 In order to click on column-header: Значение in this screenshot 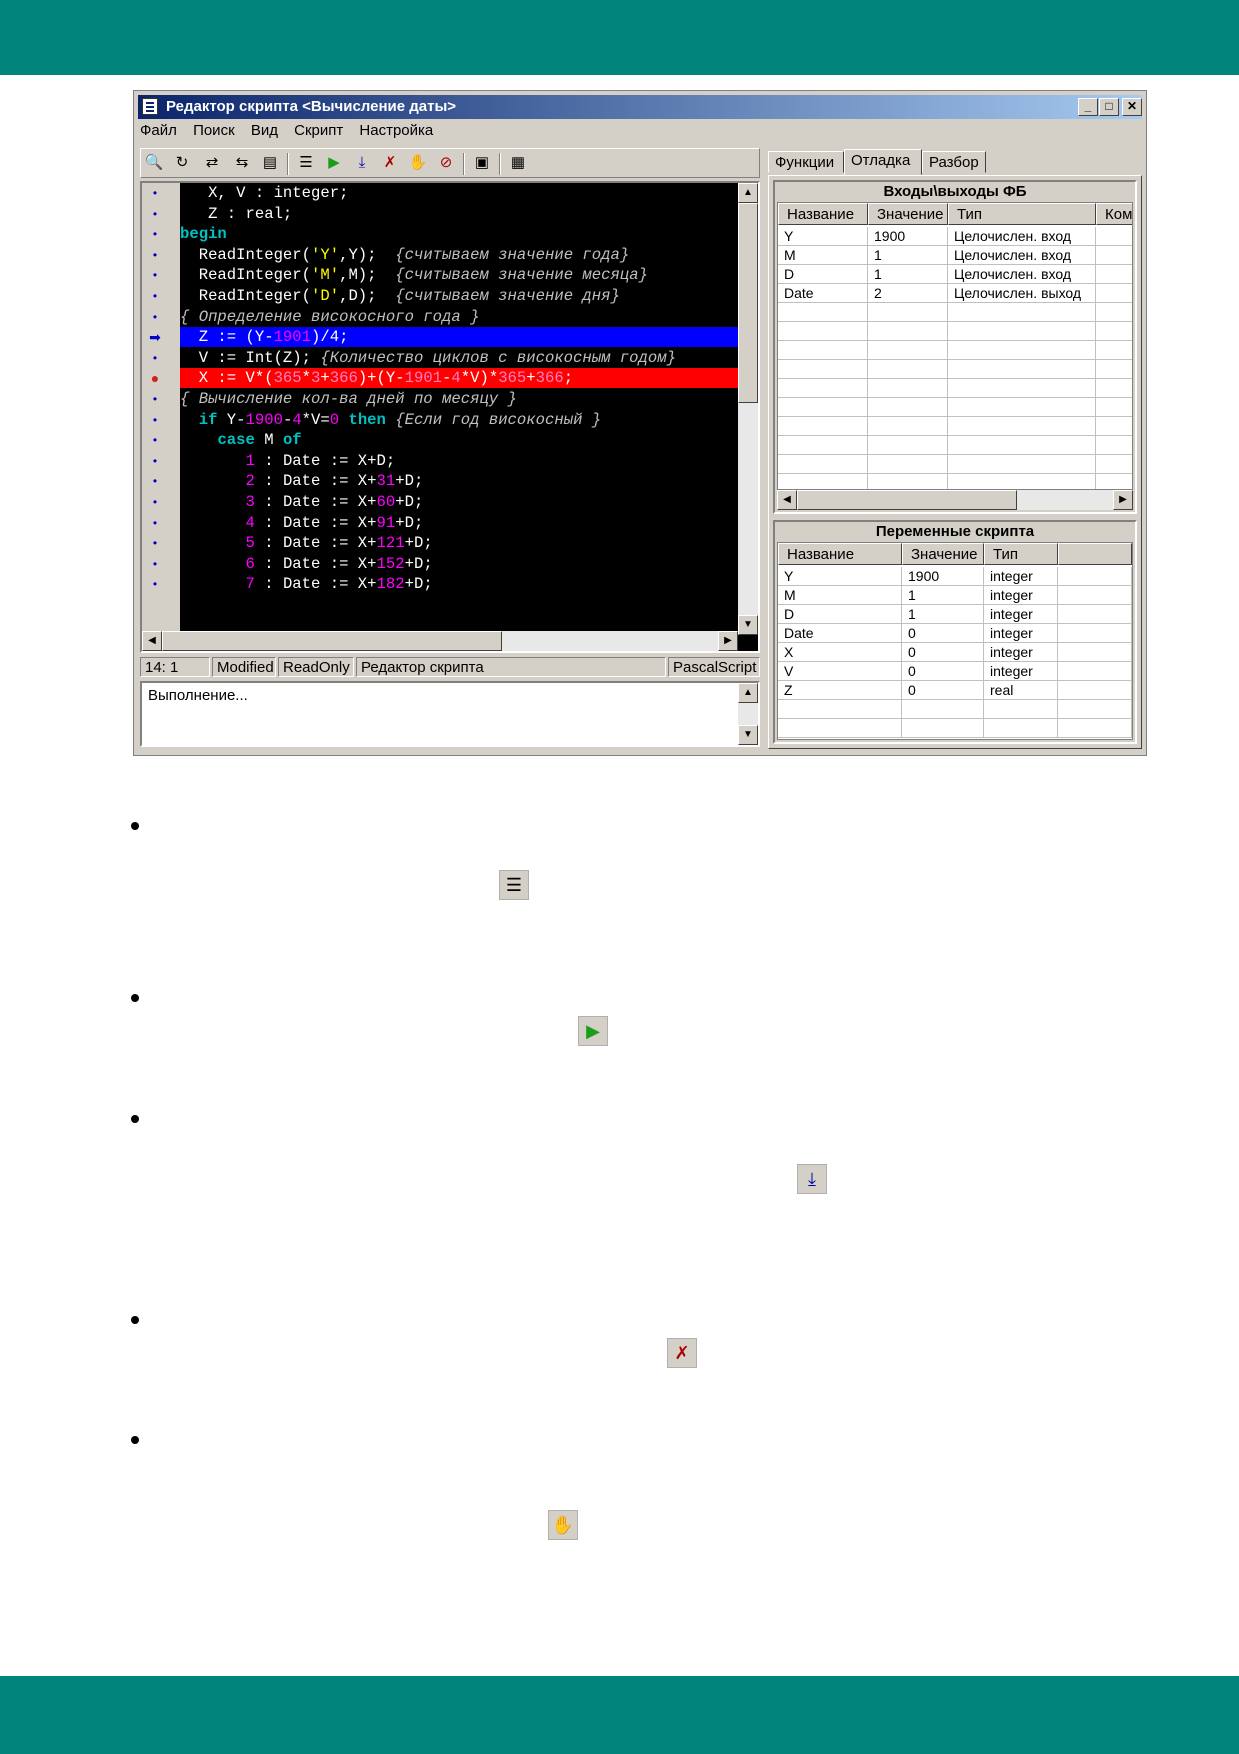, I will do `click(908, 214)`.